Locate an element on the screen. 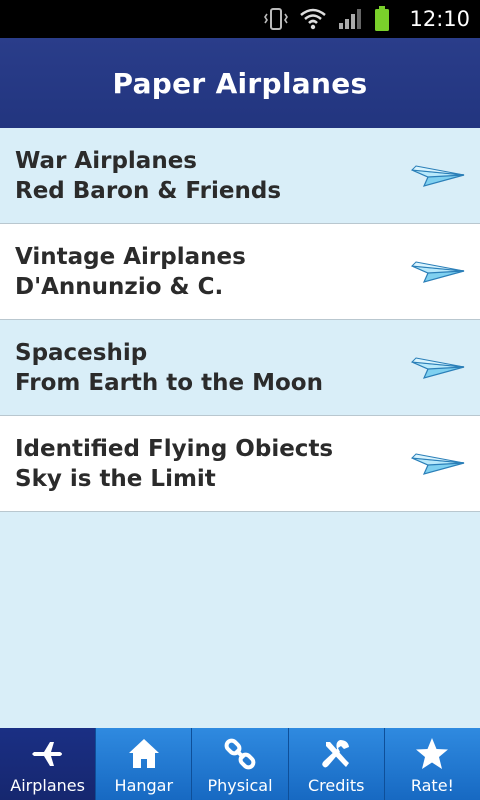 Image resolution: width=480 pixels, height=800 pixels. wifi-icon is located at coordinates (313, 19).